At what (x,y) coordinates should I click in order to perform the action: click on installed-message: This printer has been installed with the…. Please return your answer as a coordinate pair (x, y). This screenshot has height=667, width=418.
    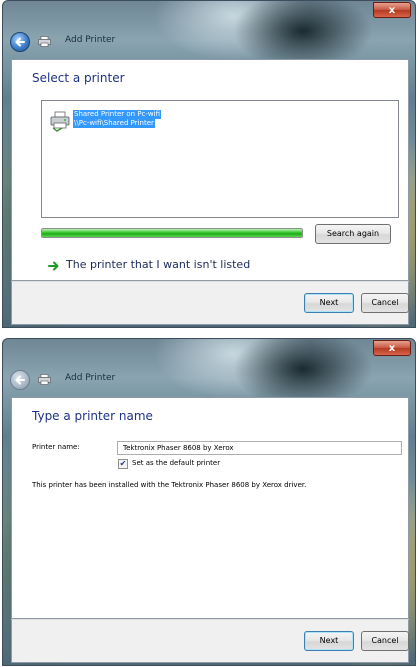
    Looking at the image, I should click on (169, 485).